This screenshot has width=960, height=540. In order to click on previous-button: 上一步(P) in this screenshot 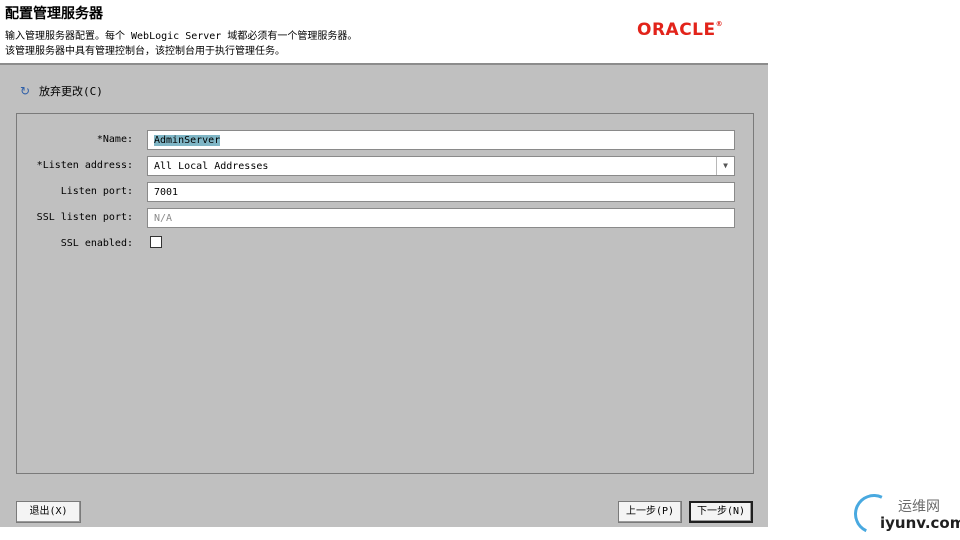, I will do `click(650, 512)`.